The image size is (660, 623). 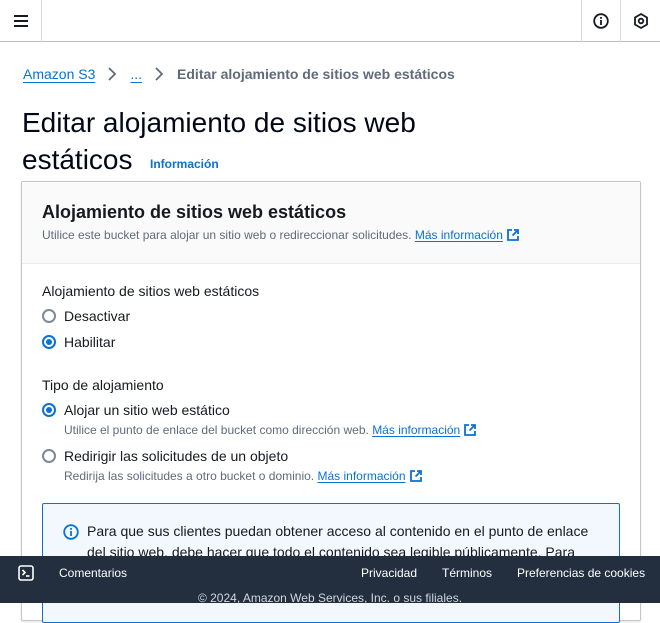 I want to click on footer-terms-link: Términos, so click(x=467, y=573).